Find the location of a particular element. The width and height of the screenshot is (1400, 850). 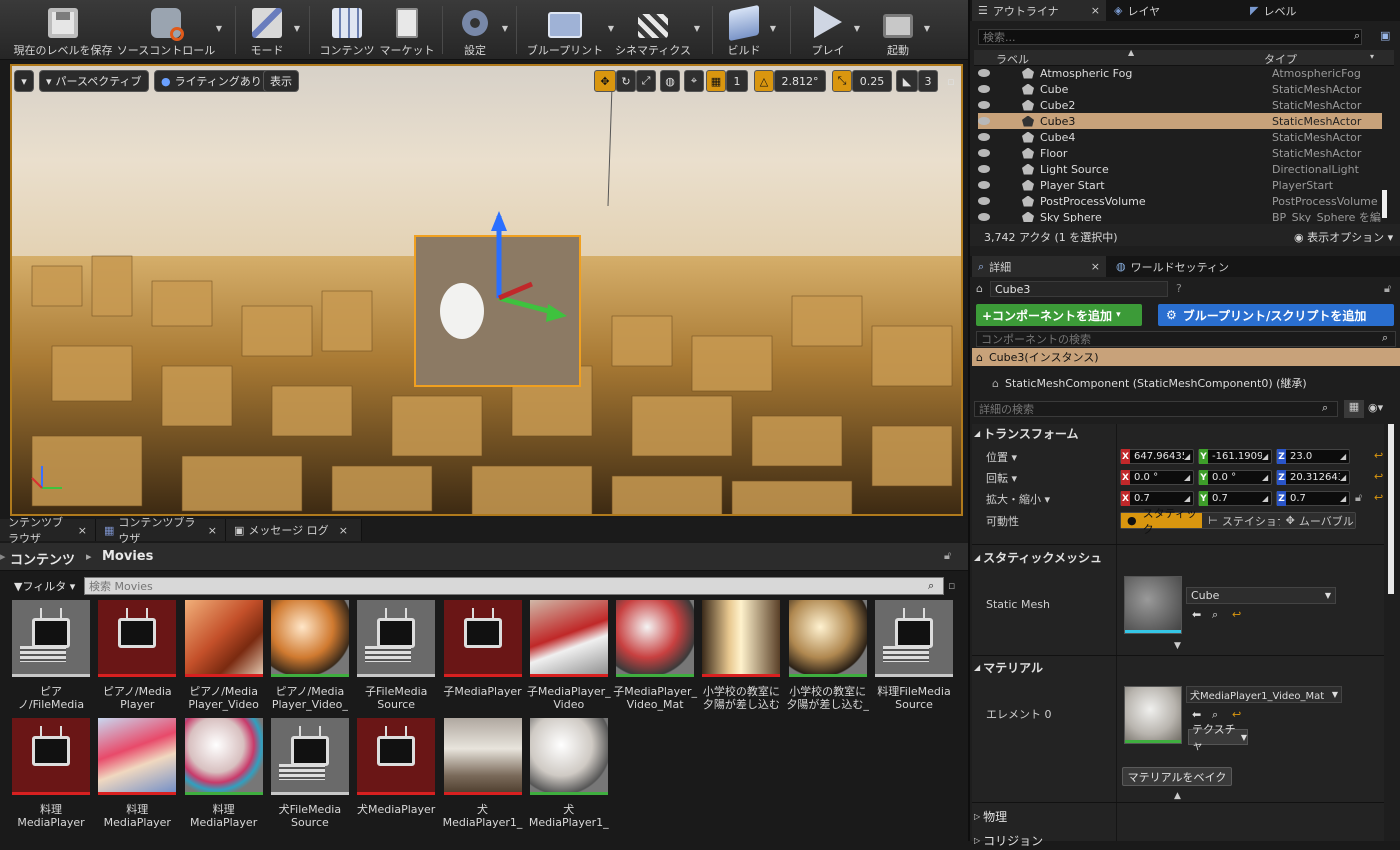

bake-material-button: マテリアルをベイク is located at coordinates (1177, 776).